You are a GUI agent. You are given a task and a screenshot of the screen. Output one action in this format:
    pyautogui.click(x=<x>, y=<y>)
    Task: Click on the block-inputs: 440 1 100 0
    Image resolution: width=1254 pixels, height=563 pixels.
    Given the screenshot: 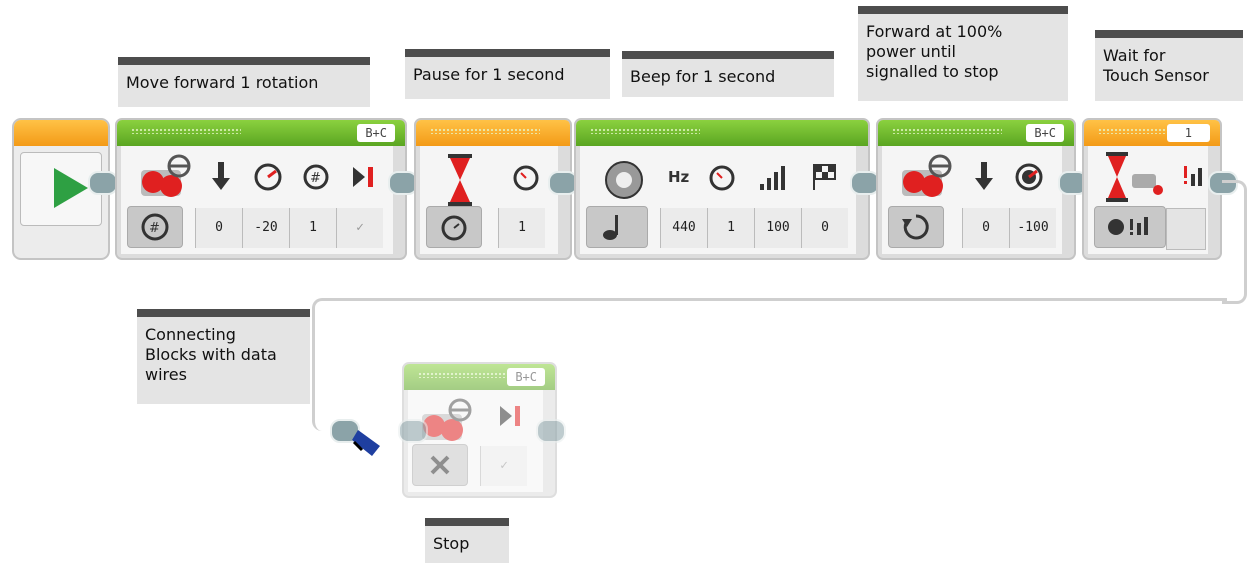 What is the action you would take?
    pyautogui.click(x=754, y=228)
    